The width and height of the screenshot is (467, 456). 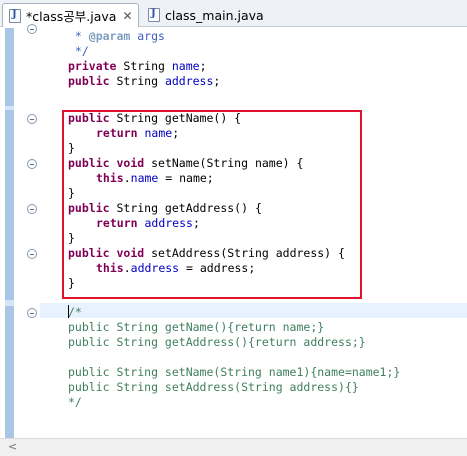 I want to click on quick-diff-ruler, so click(x=9, y=233).